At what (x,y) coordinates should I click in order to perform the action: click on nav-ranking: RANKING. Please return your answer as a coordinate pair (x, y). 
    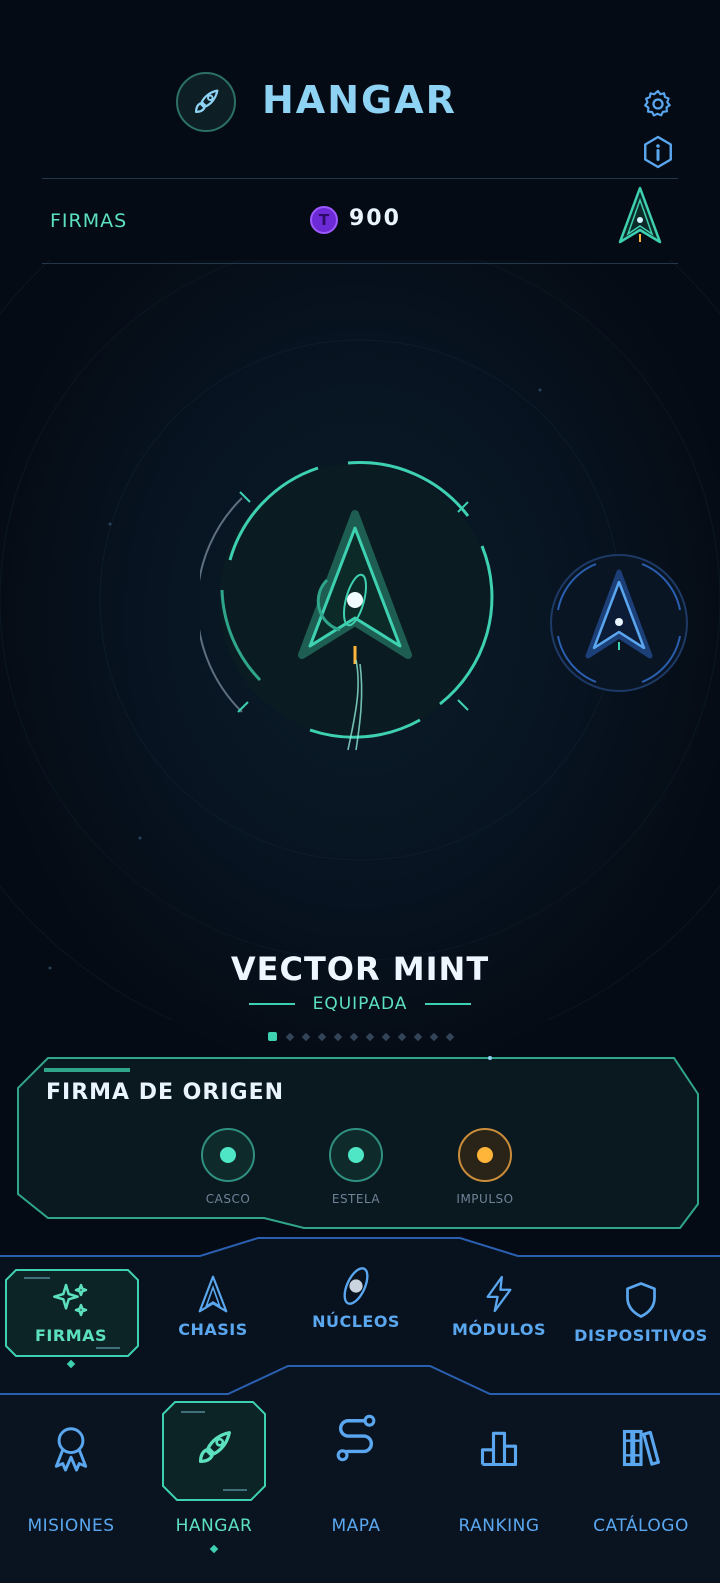
    Looking at the image, I should click on (499, 1477).